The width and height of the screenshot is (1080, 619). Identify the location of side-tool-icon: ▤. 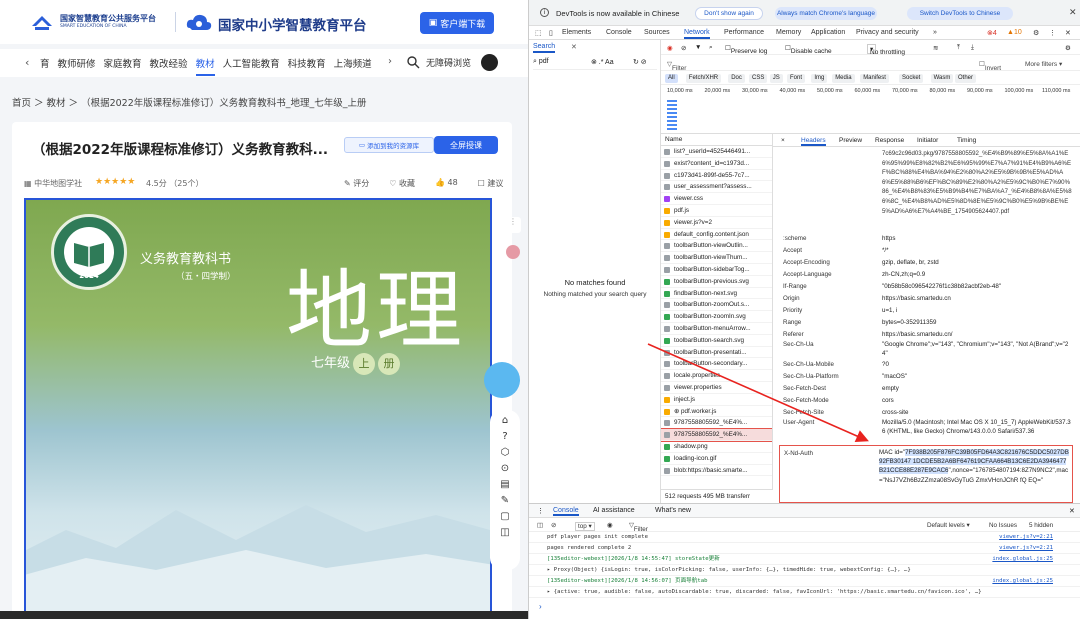
(505, 484).